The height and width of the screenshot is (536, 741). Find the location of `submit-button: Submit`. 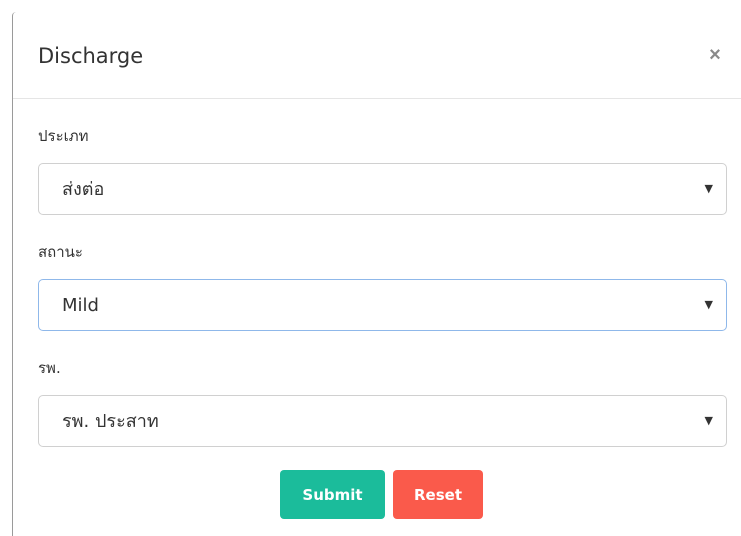

submit-button: Submit is located at coordinates (332, 494).